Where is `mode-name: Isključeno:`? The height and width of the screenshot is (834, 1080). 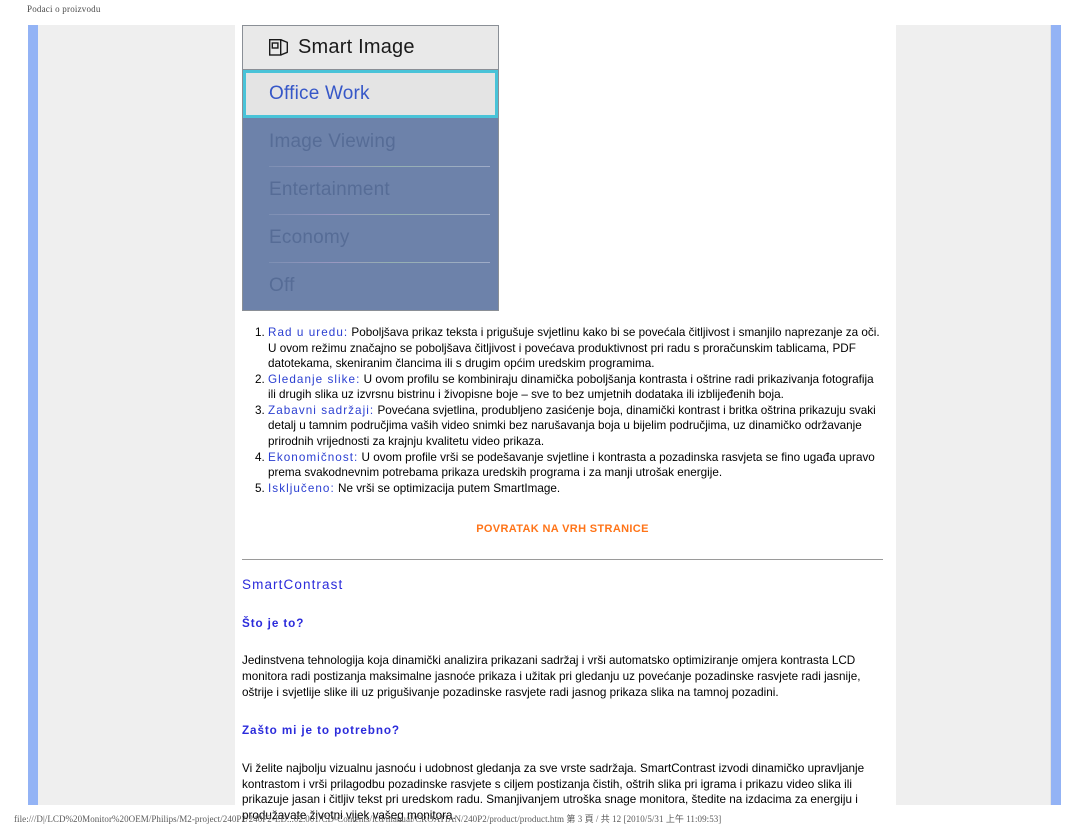
mode-name: Isključeno: is located at coordinates (301, 488).